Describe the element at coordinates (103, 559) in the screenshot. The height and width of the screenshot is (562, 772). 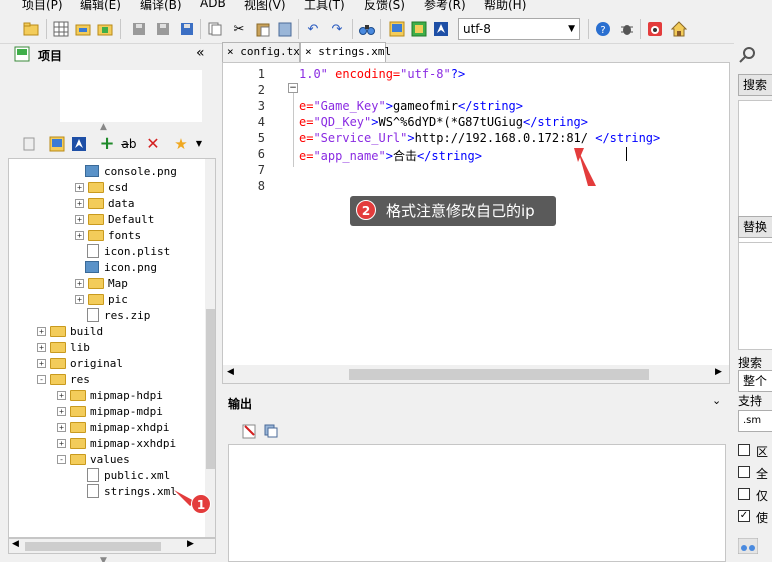
I see `splitter-grip: ▼` at that location.